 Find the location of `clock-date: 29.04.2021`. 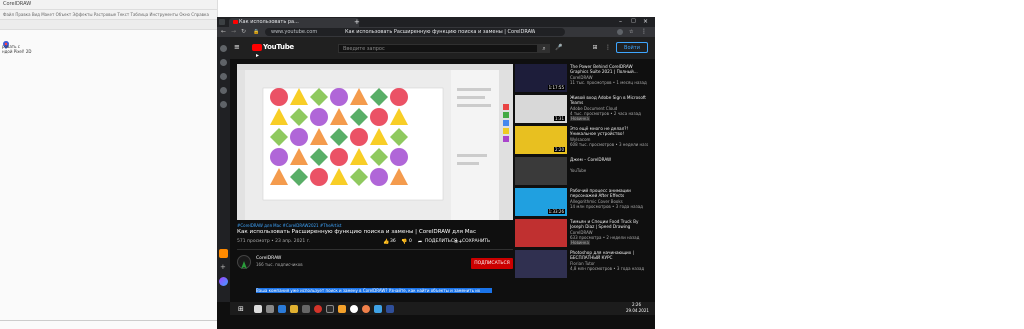

clock-date: 29.04.2021 is located at coordinates (637, 310).